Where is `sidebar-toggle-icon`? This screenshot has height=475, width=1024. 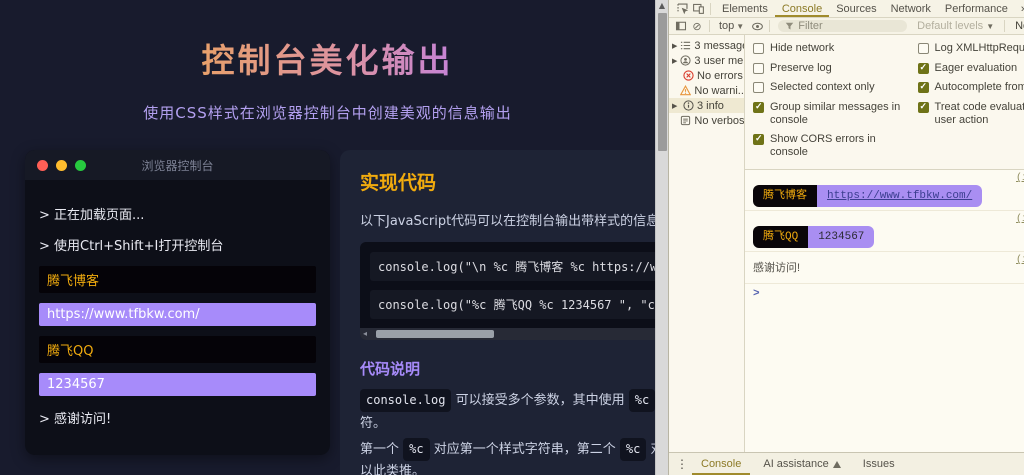 sidebar-toggle-icon is located at coordinates (681, 26).